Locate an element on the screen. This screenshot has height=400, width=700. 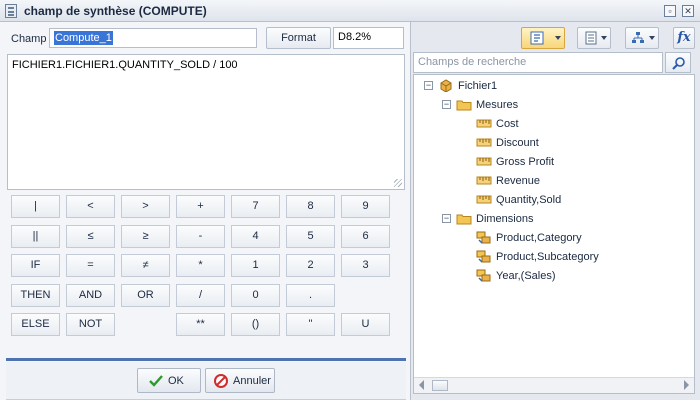
keypad-key: NOT is located at coordinates (90, 324).